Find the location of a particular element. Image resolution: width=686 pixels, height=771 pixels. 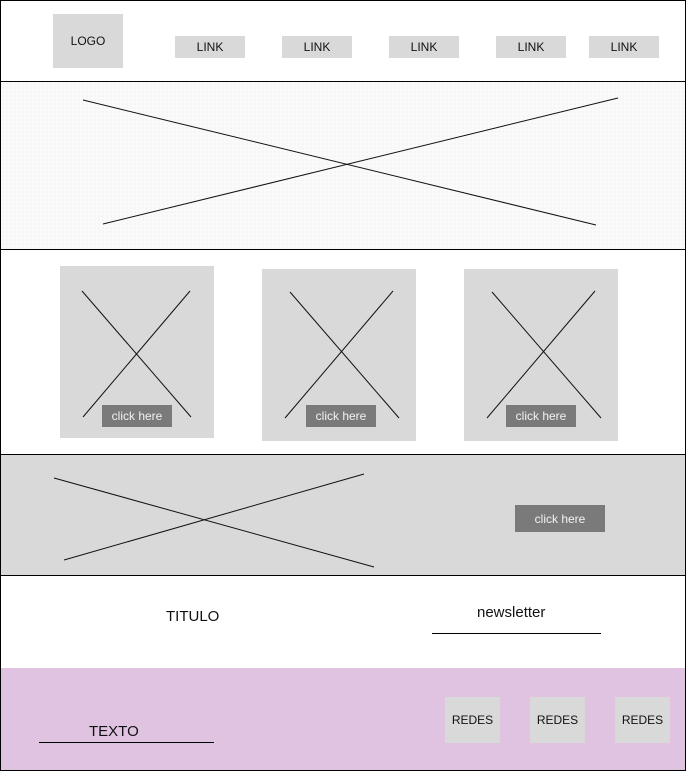

title-row: TITULO newsletter is located at coordinates (343, 622).